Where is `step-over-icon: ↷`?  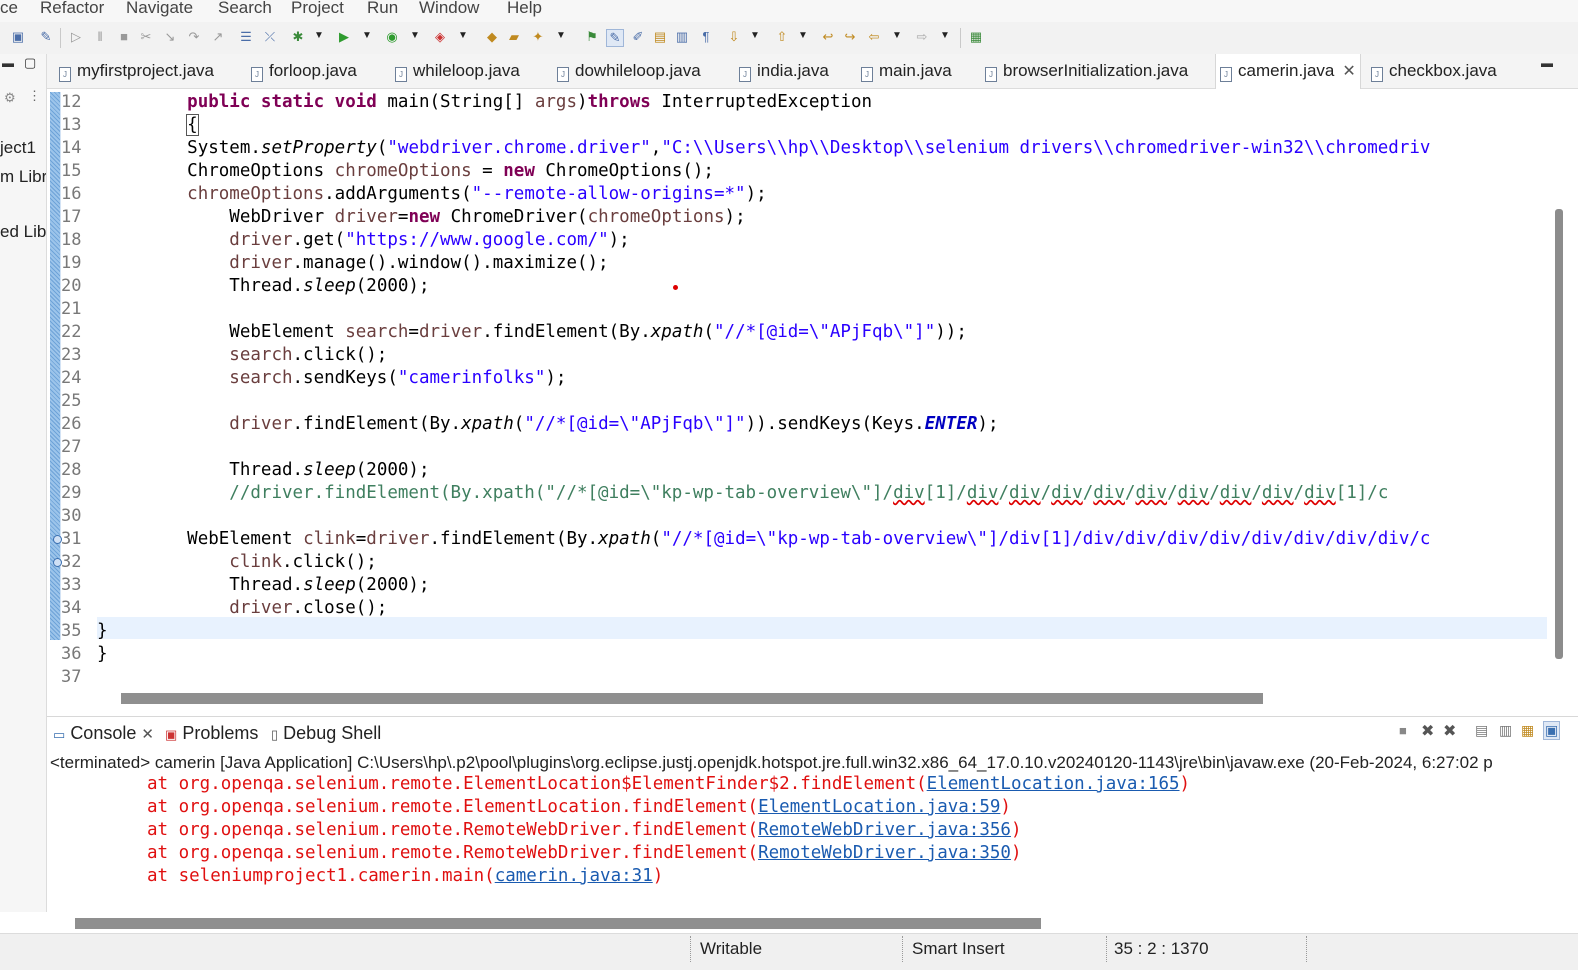
step-over-icon: ↷ is located at coordinates (194, 37).